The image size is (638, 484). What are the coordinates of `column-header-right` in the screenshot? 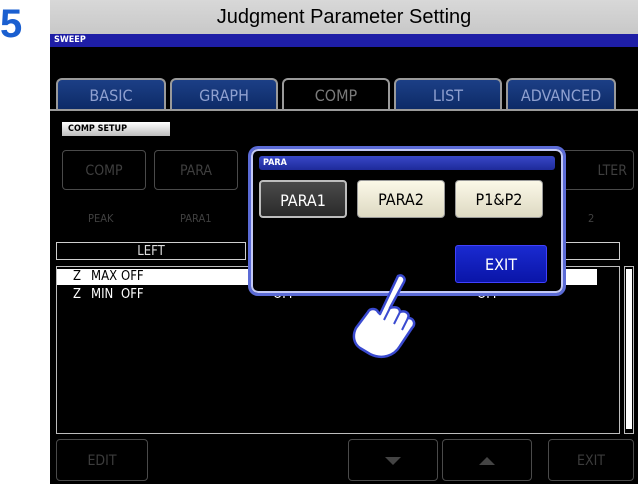 It's located at (591, 251).